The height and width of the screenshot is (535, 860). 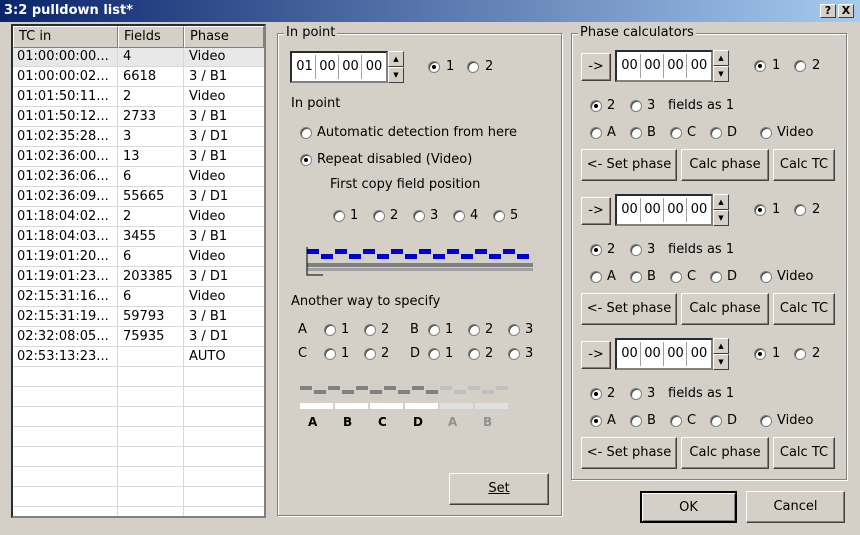 What do you see at coordinates (370, 354) in the screenshot?
I see `phase-C-2-radio` at bounding box center [370, 354].